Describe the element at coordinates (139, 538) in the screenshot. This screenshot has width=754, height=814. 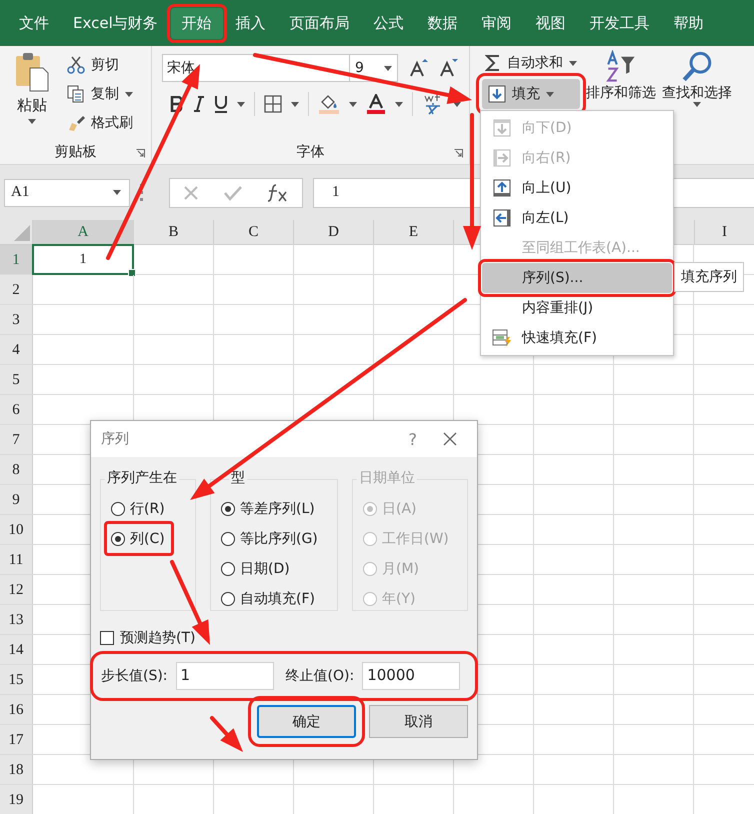
I see `radio-option: 列(C)` at that location.